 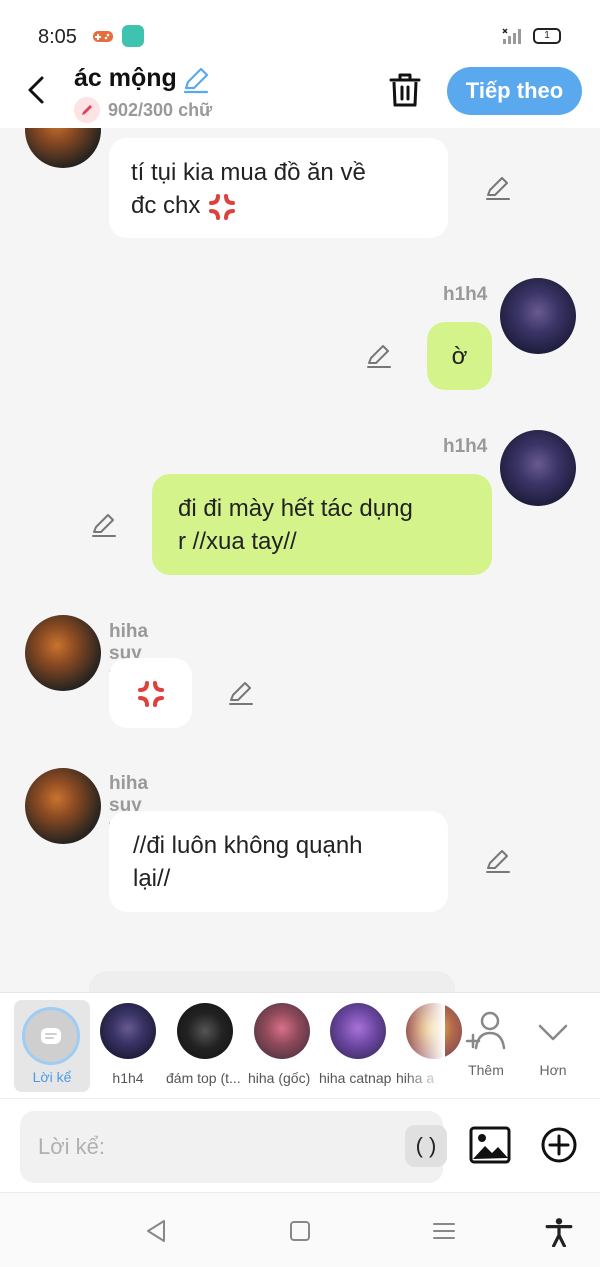 What do you see at coordinates (485, 1030) in the screenshot?
I see `add-person-icon` at bounding box center [485, 1030].